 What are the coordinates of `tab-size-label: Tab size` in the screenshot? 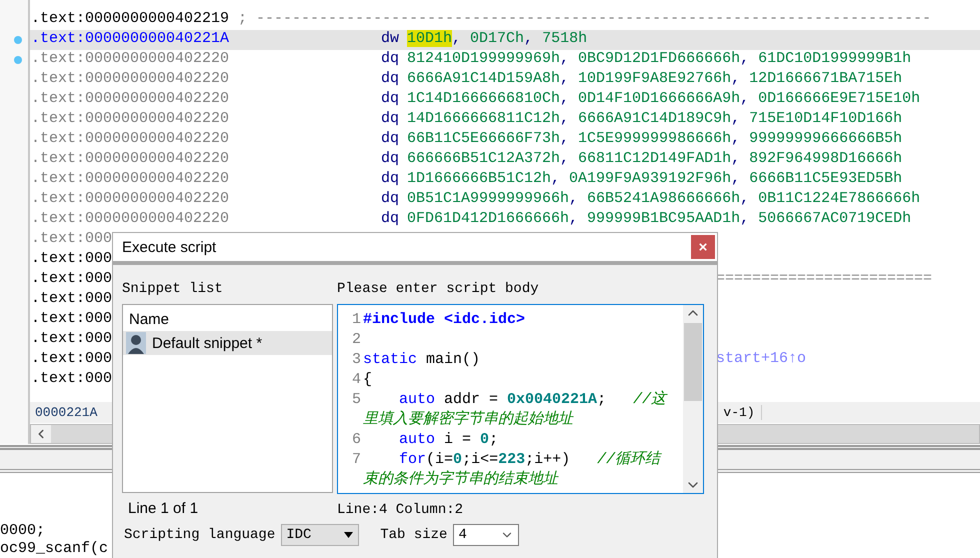 It's located at (414, 535).